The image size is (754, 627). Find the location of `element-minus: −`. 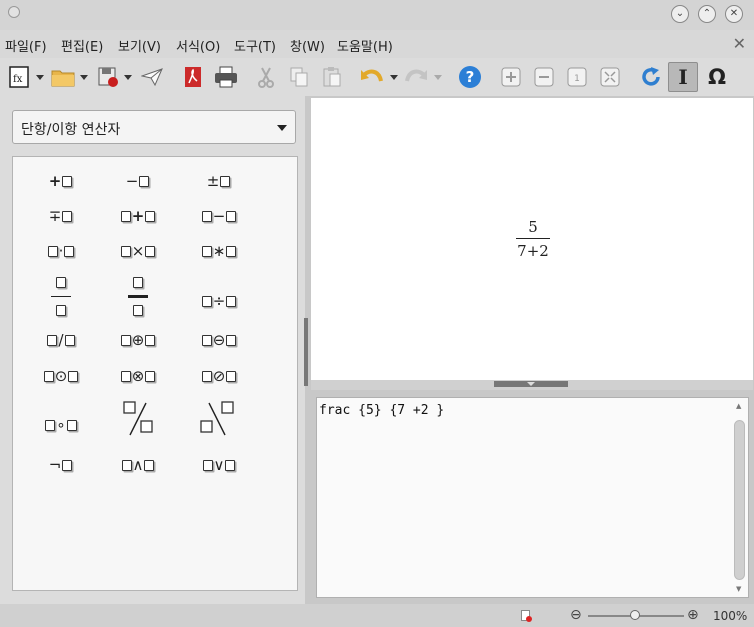

element-minus: − is located at coordinates (138, 181).